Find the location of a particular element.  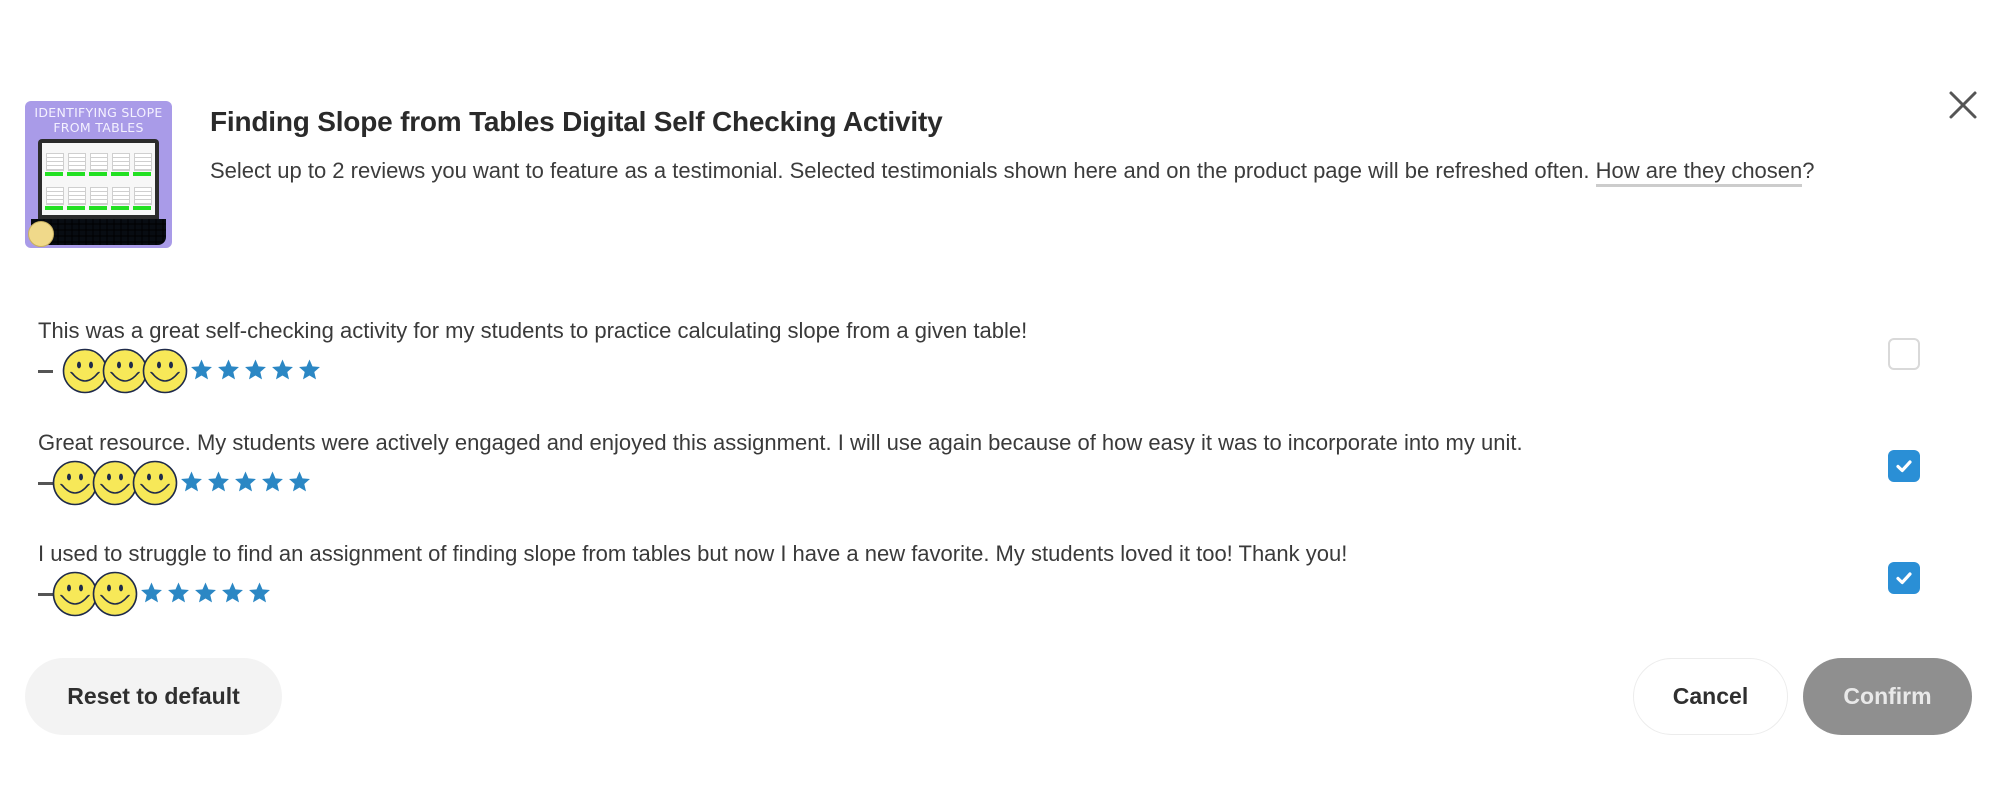

thumbnail-laptop-screen is located at coordinates (98, 179).